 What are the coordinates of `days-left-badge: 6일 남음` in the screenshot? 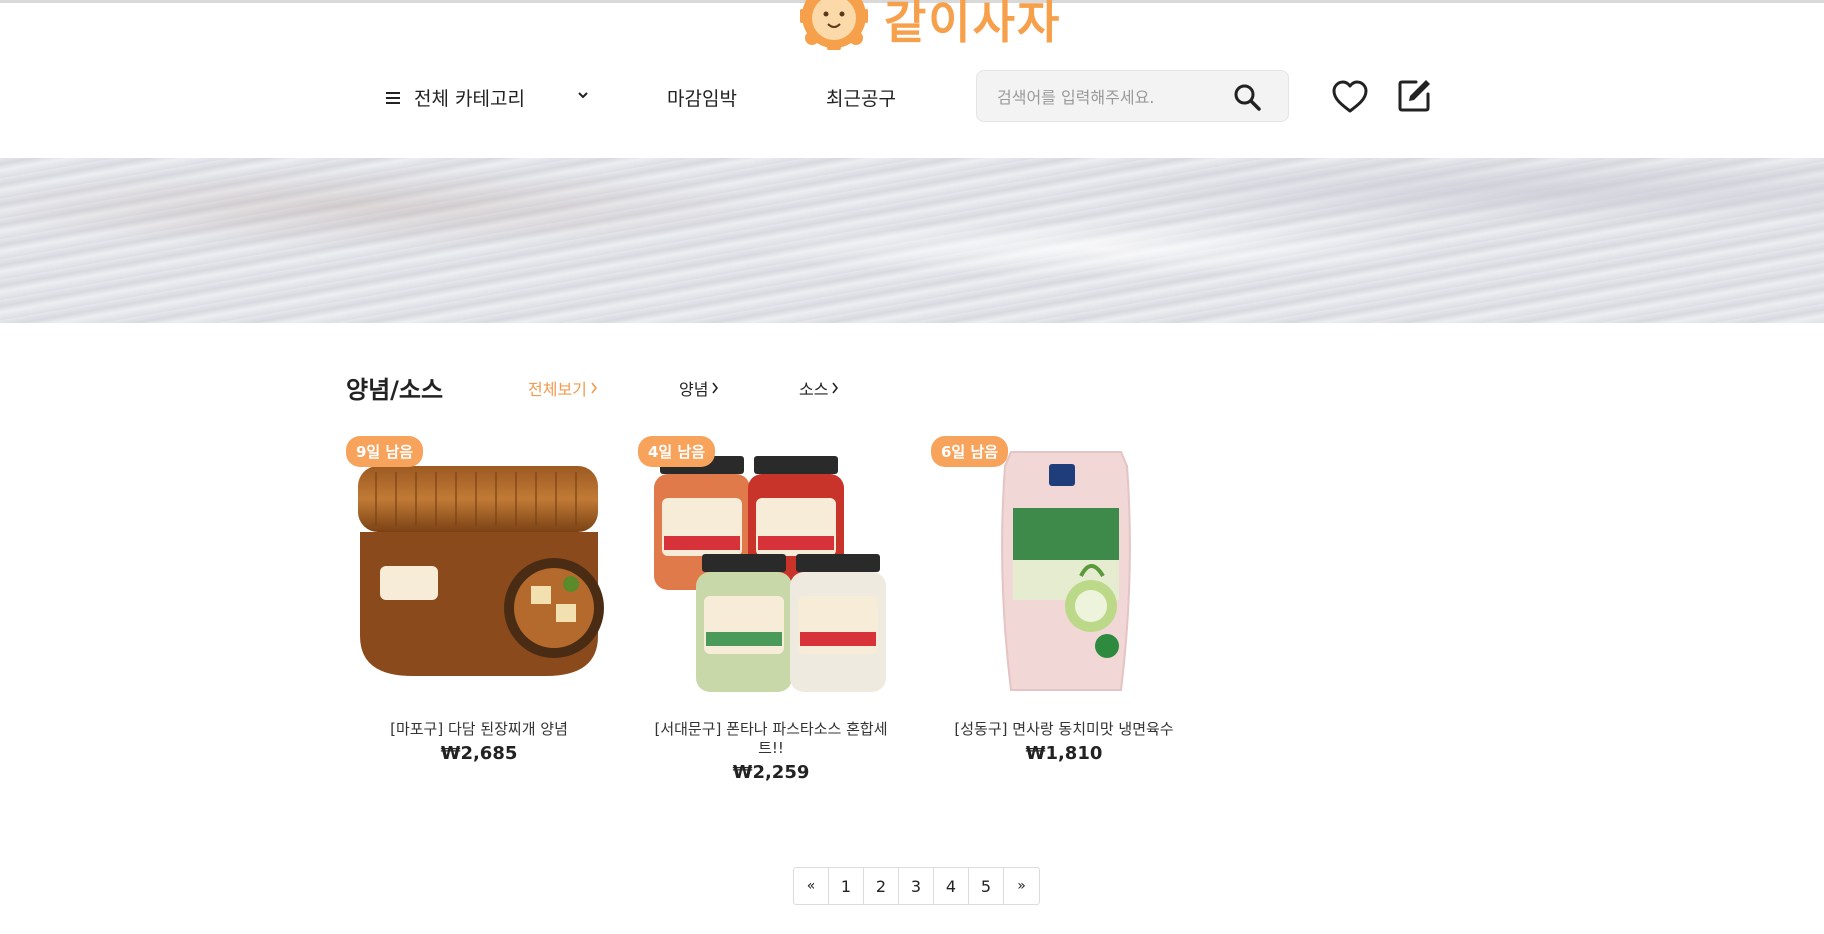 It's located at (970, 451).